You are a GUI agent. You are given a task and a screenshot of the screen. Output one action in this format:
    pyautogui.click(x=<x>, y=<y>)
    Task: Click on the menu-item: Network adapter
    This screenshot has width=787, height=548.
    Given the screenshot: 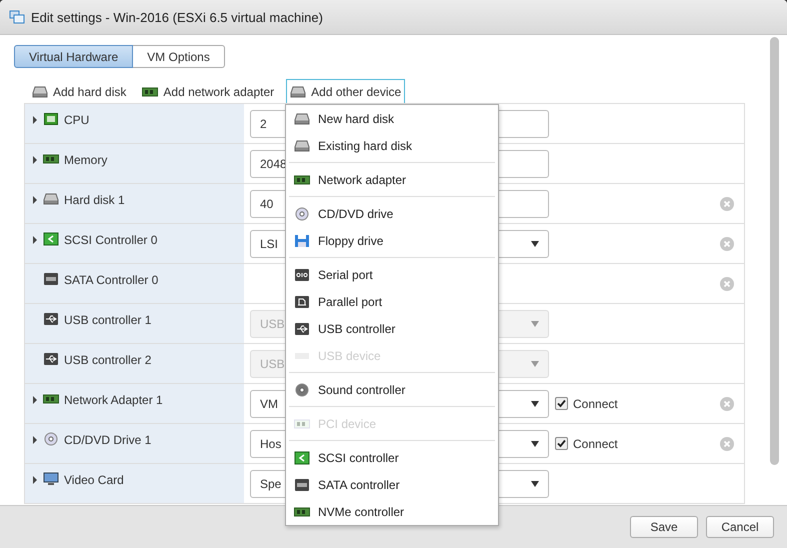 What is the action you would take?
    pyautogui.click(x=392, y=179)
    